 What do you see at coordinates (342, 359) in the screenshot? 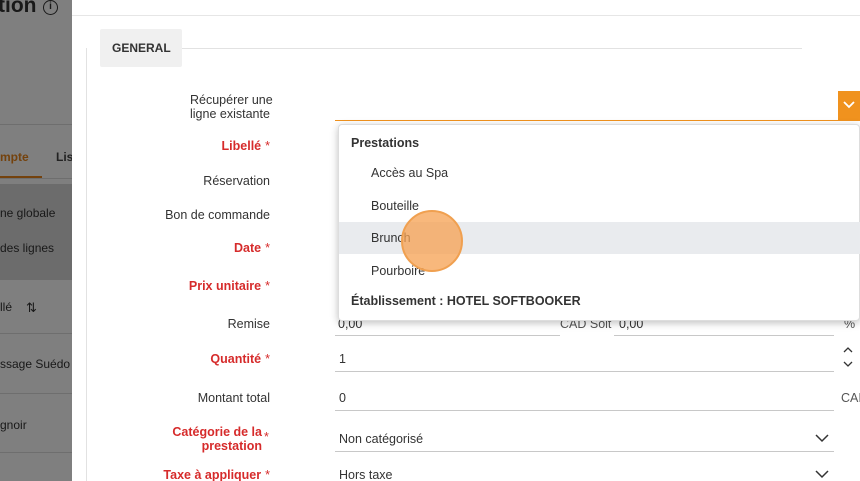
I see `quantite-input: 1` at bounding box center [342, 359].